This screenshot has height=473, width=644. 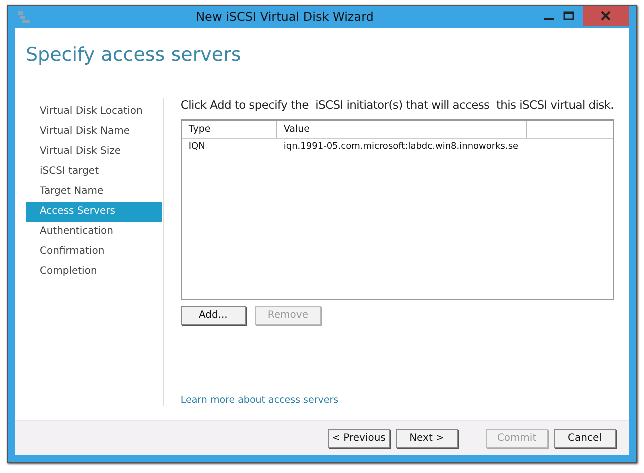 I want to click on wizard-step: Target Name, so click(x=94, y=192).